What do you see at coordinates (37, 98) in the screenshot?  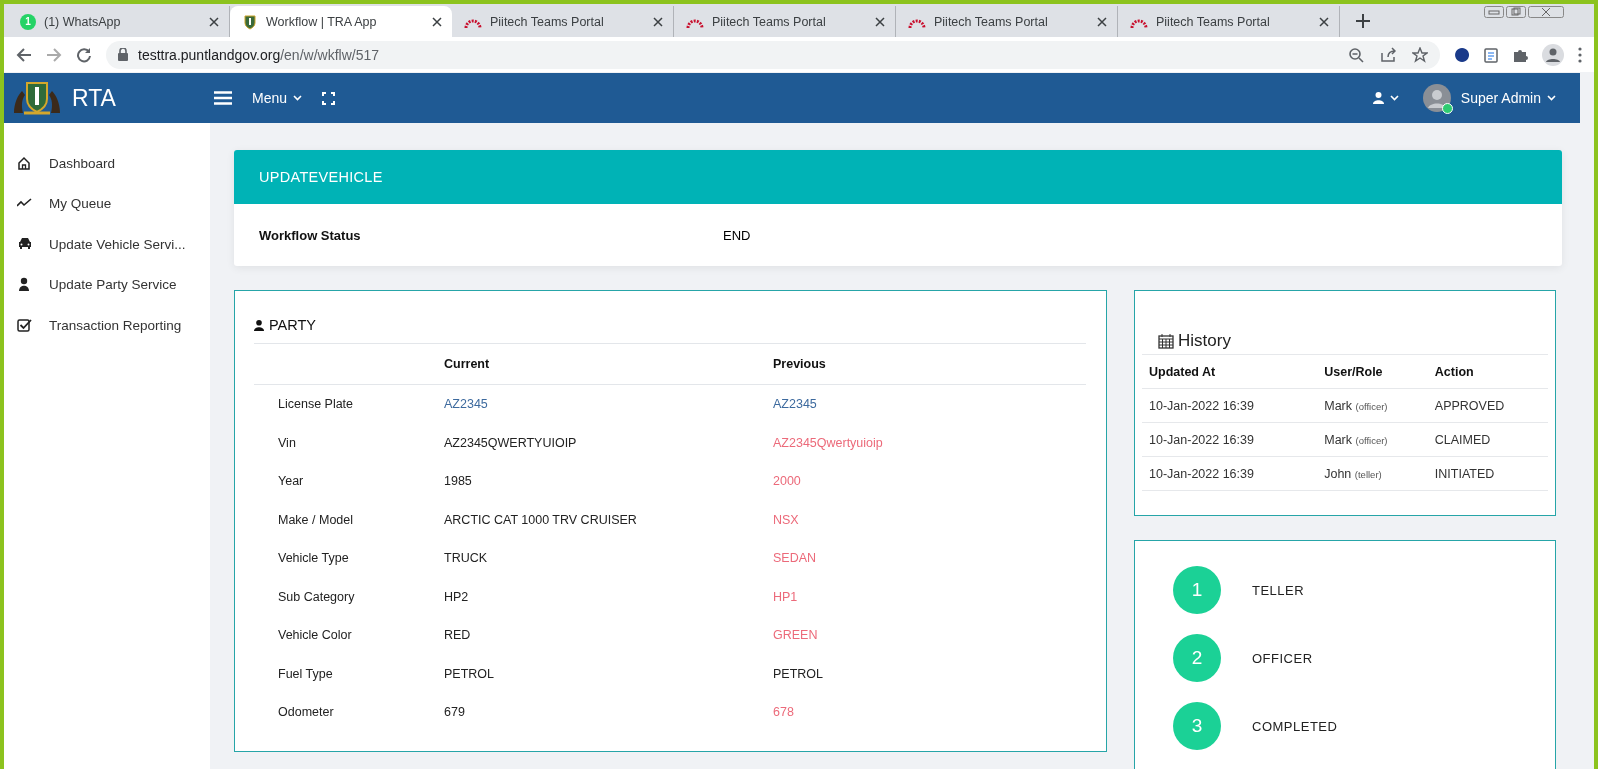 I see `crest-logo` at bounding box center [37, 98].